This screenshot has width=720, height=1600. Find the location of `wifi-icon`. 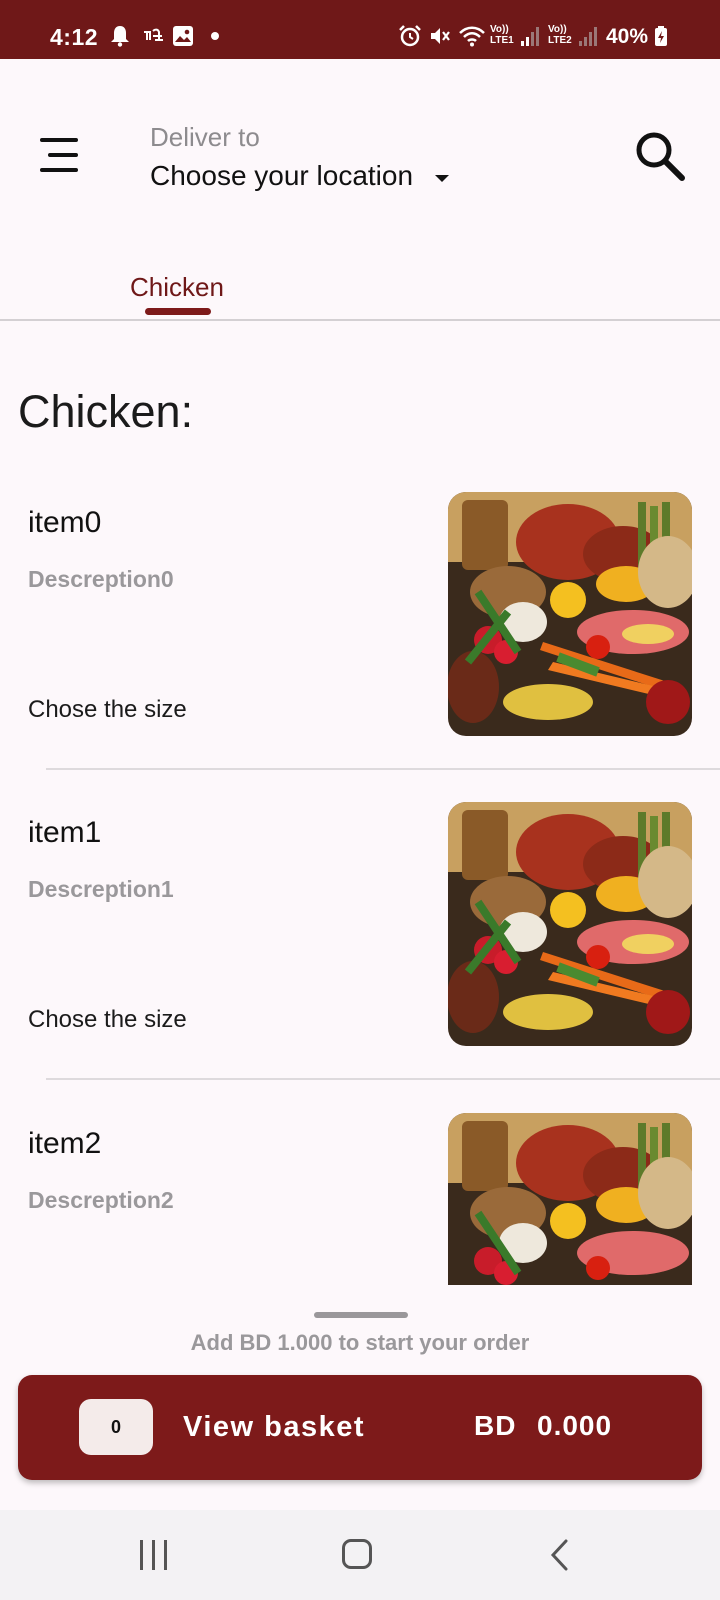

wifi-icon is located at coordinates (472, 36).